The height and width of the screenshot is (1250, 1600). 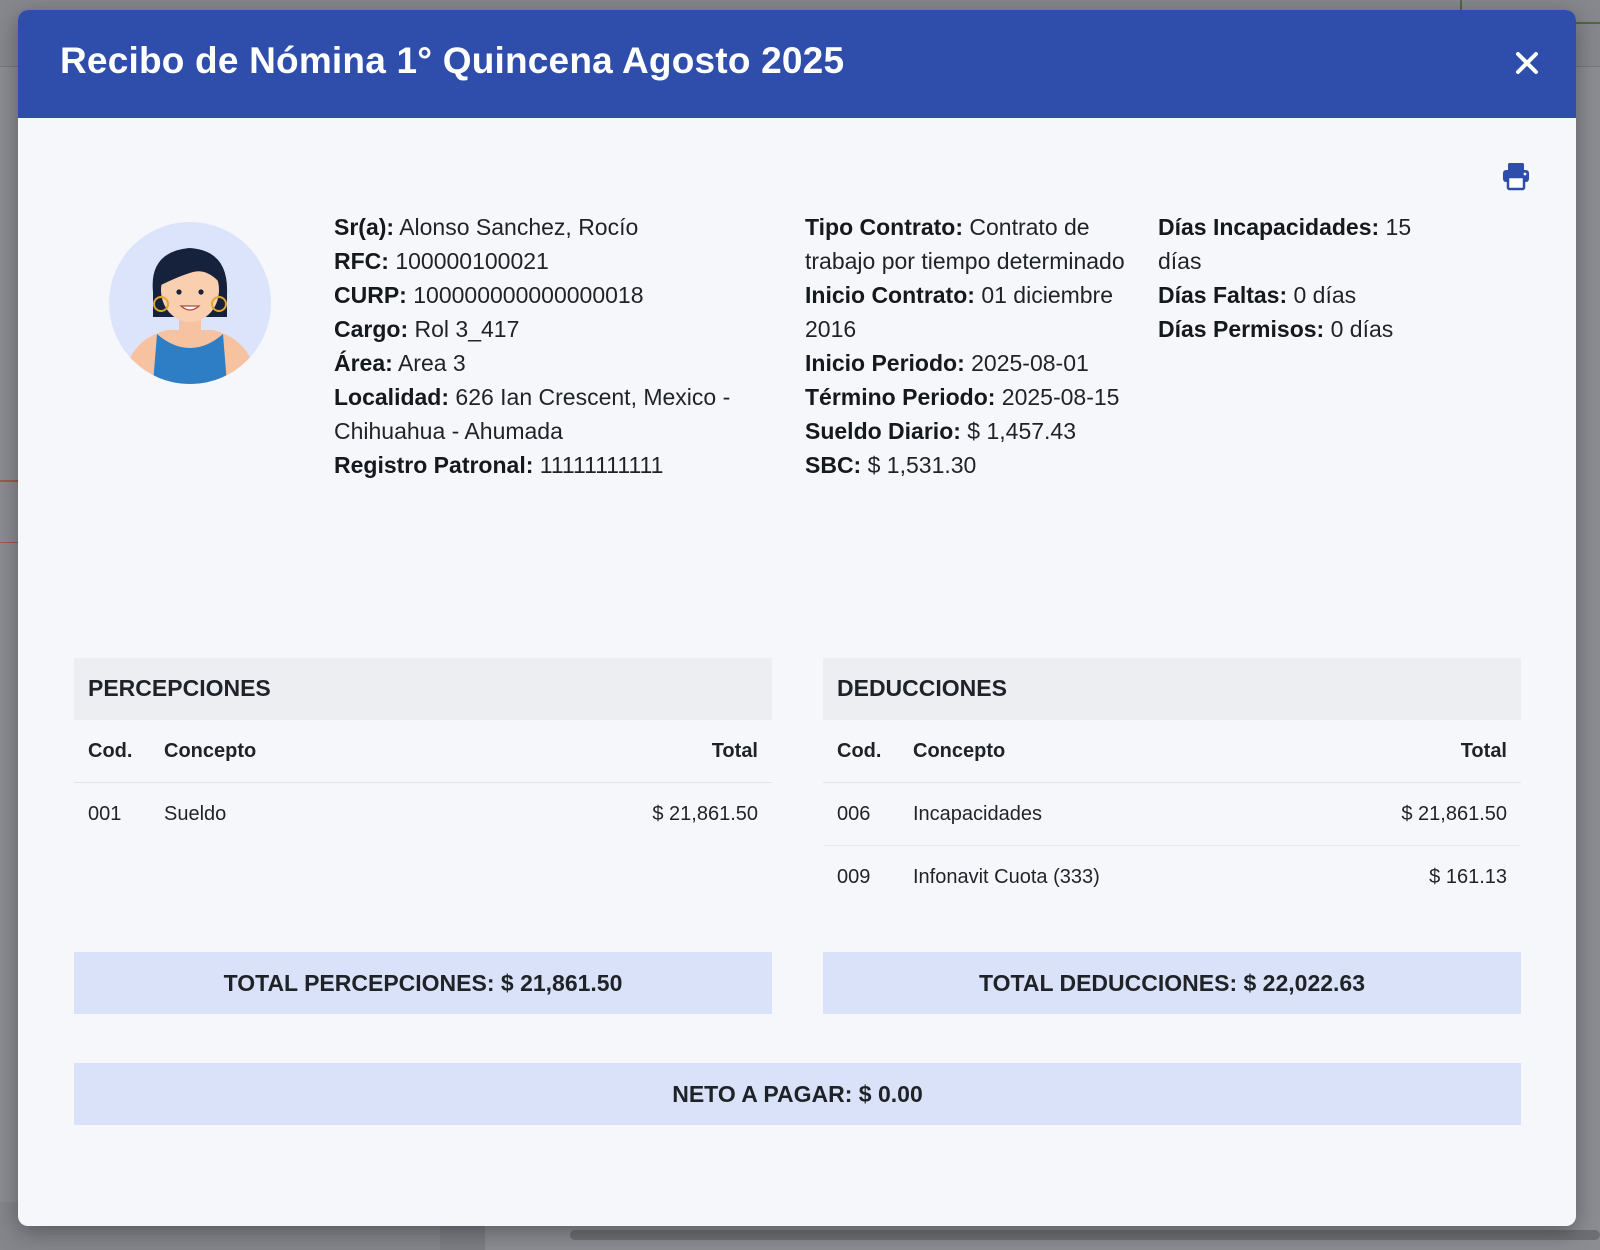 I want to click on avatar-illustration, so click(x=190, y=303).